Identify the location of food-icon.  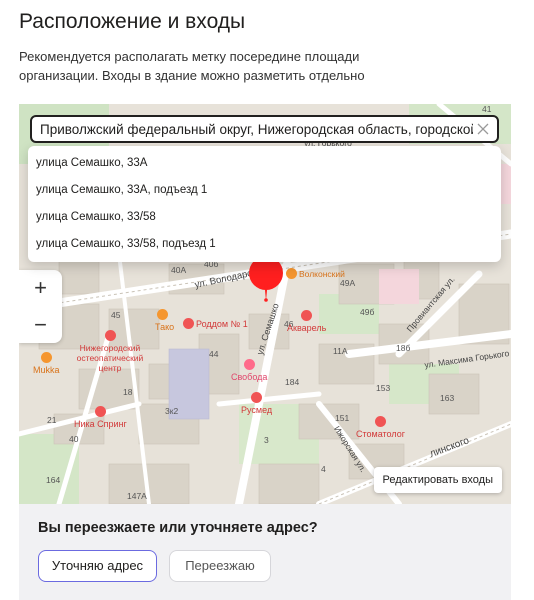
(162, 314).